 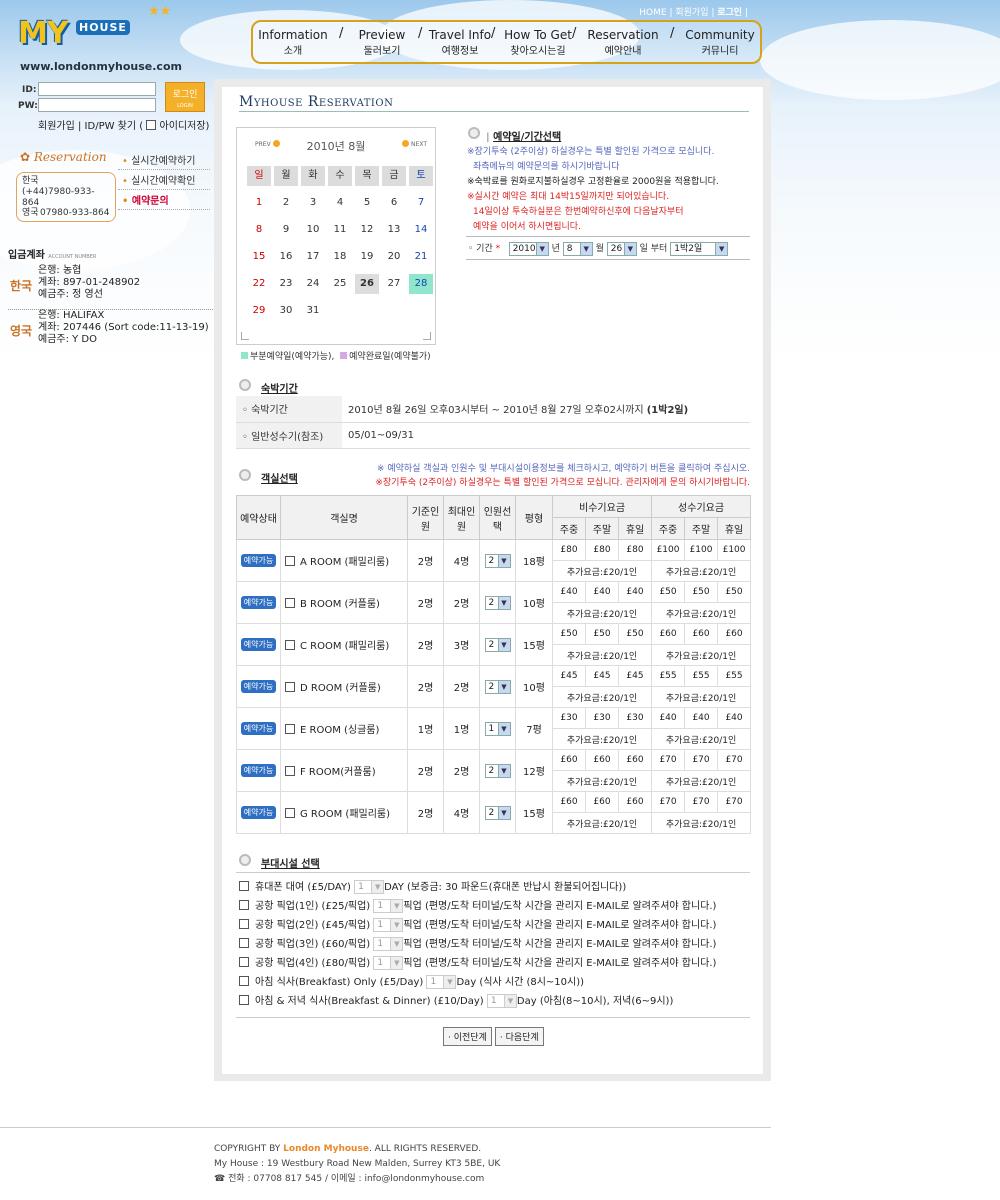 What do you see at coordinates (259, 203) in the screenshot?
I see `calendar-day: 1` at bounding box center [259, 203].